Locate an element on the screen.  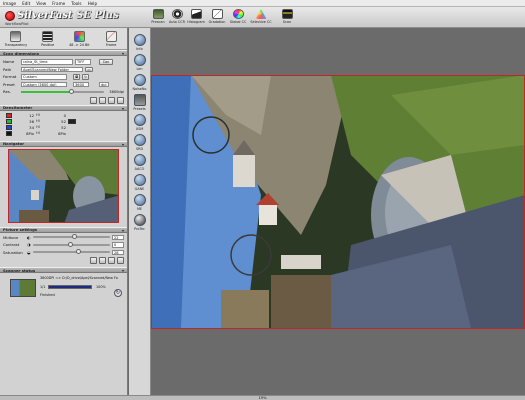
menu-help: Help is located at coordinates (93, 3).